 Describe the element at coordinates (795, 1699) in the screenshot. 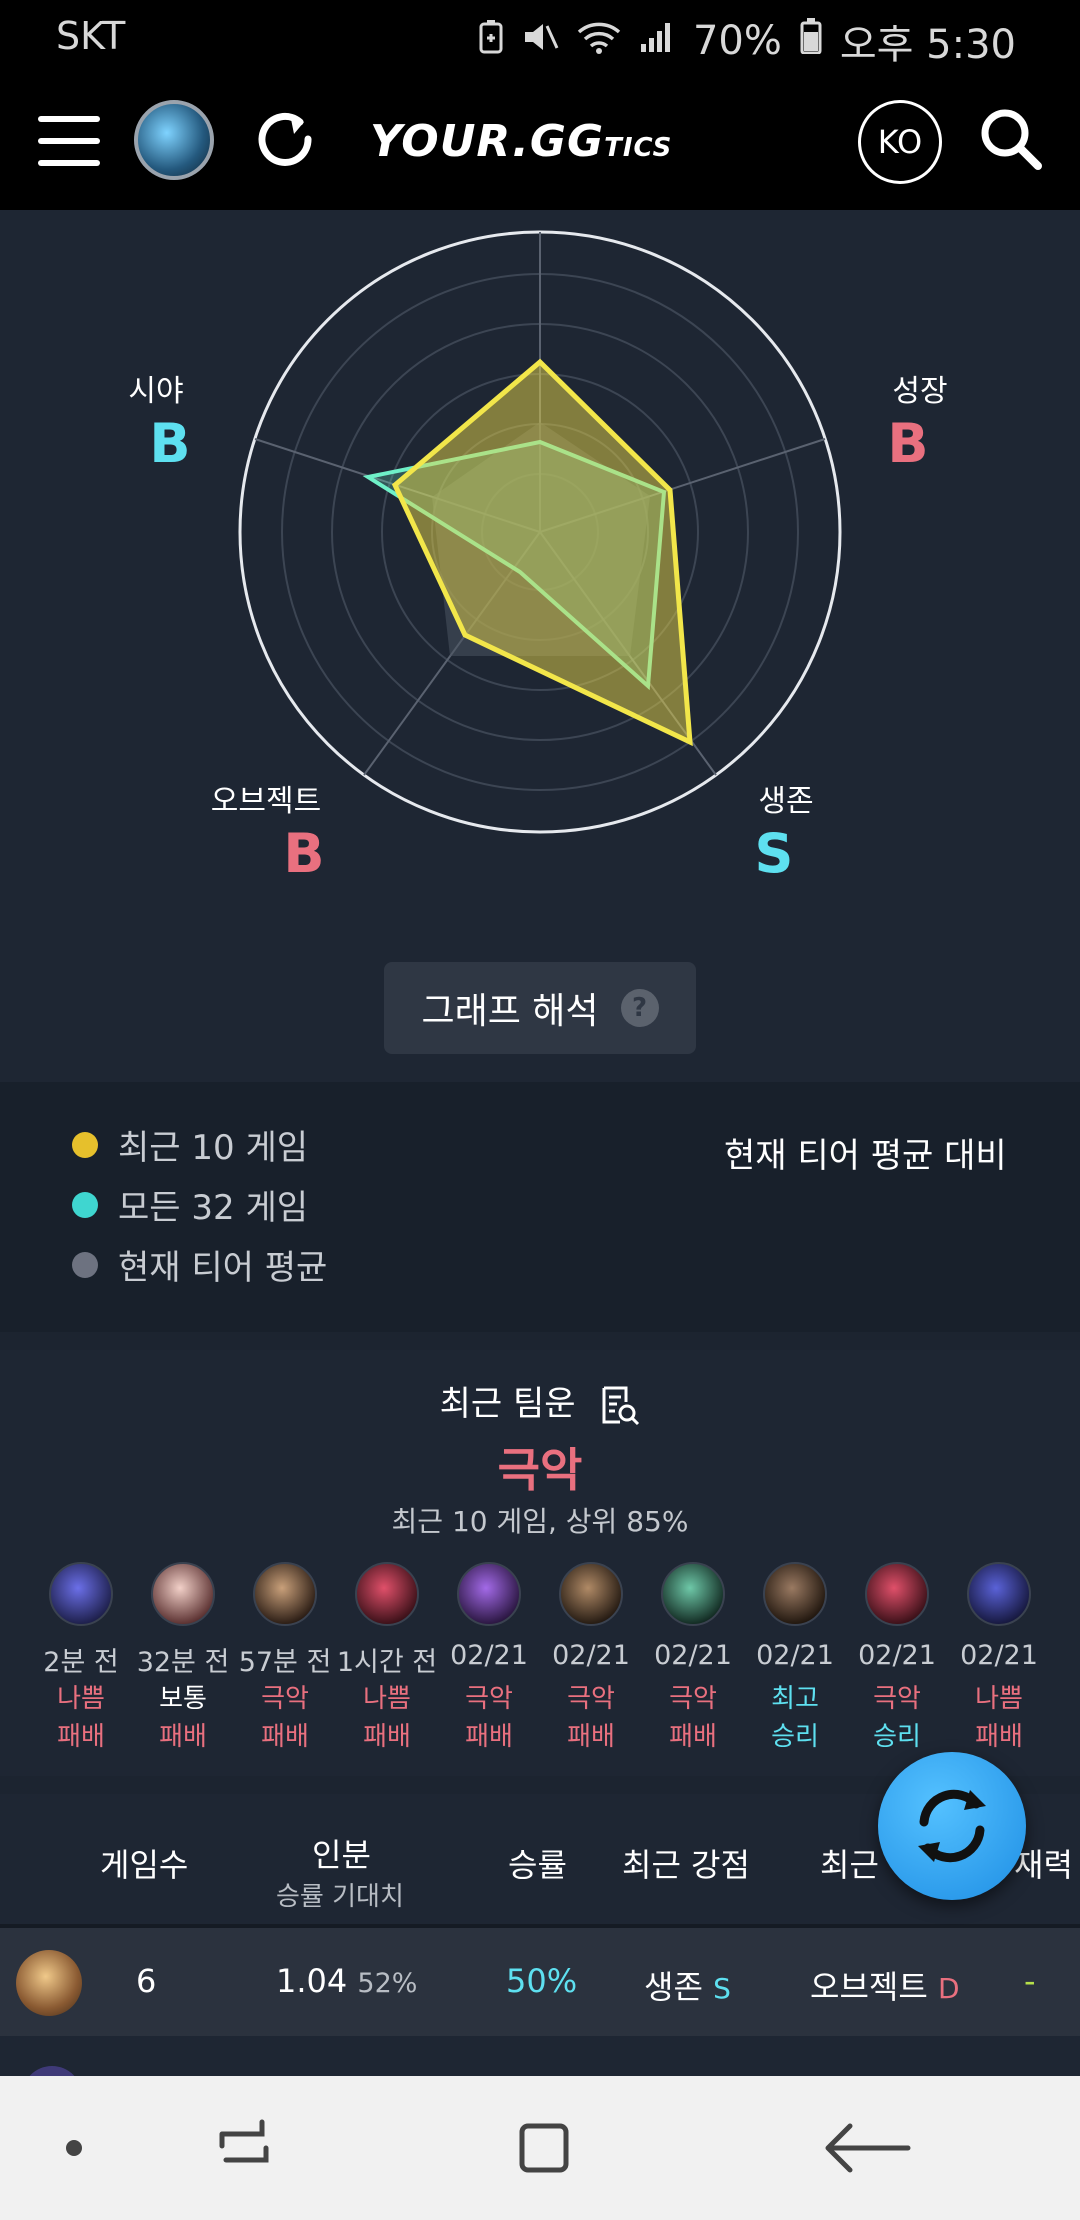

I see `game-luck: 최고` at that location.